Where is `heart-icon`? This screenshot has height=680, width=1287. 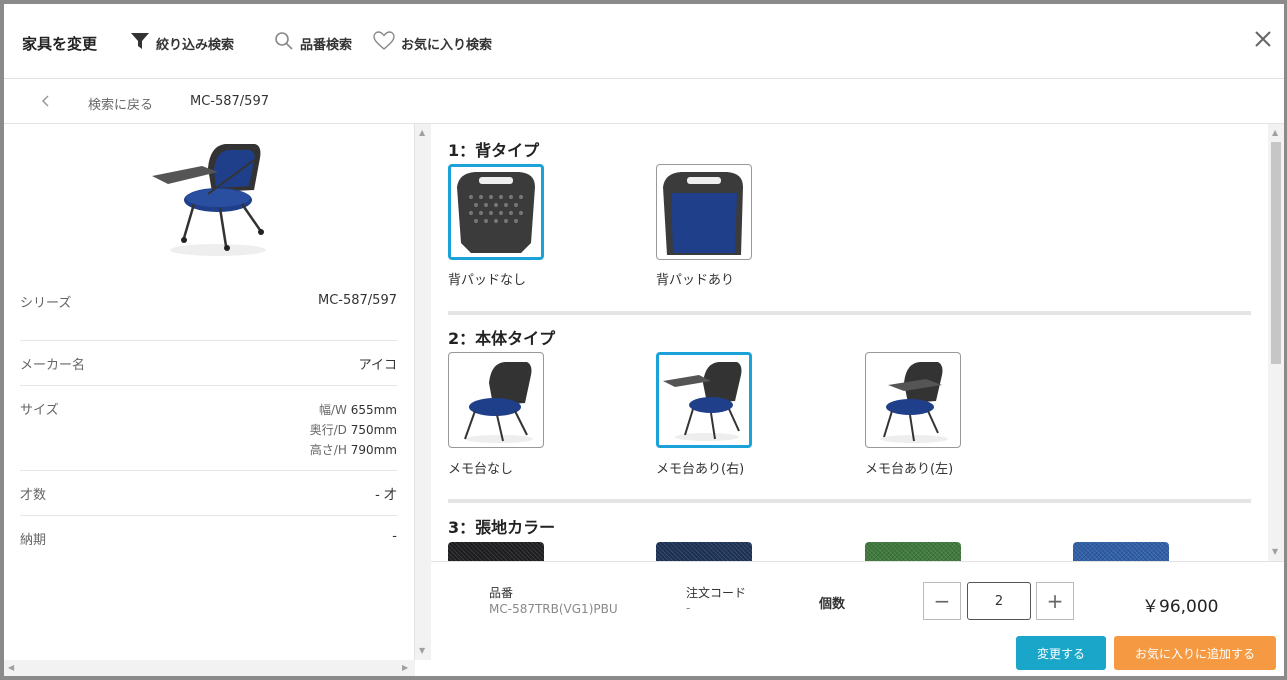 heart-icon is located at coordinates (387, 43).